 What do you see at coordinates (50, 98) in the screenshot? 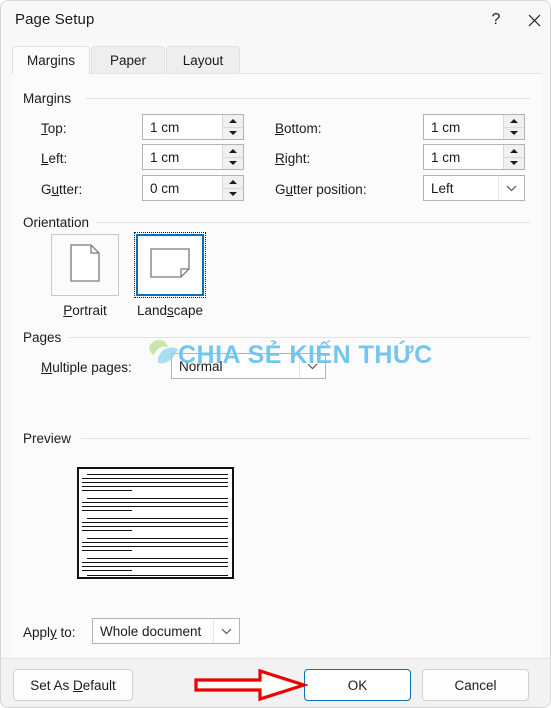
I see `group-label-margins: Margins` at bounding box center [50, 98].